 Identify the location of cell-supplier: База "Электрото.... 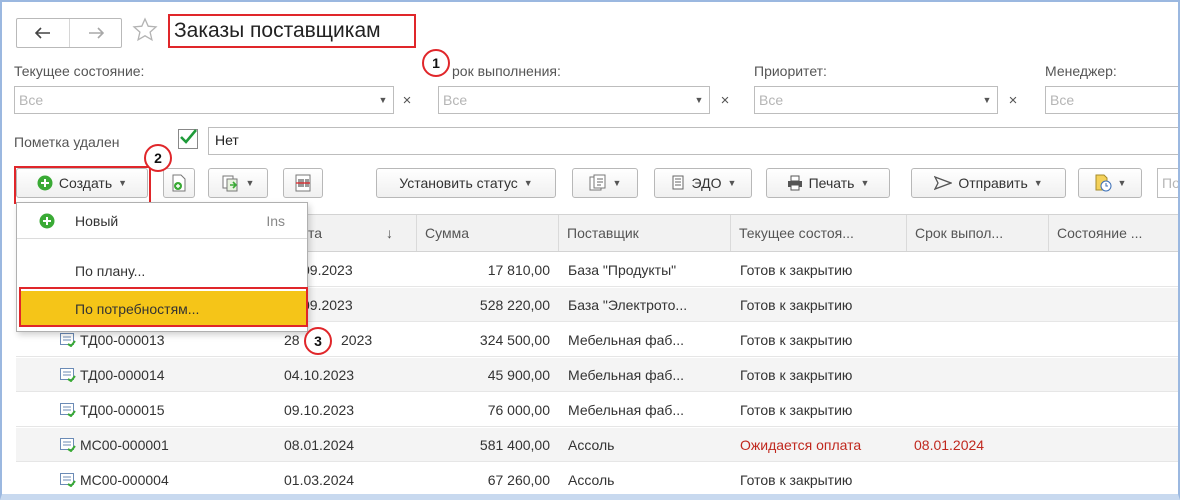
(628, 305).